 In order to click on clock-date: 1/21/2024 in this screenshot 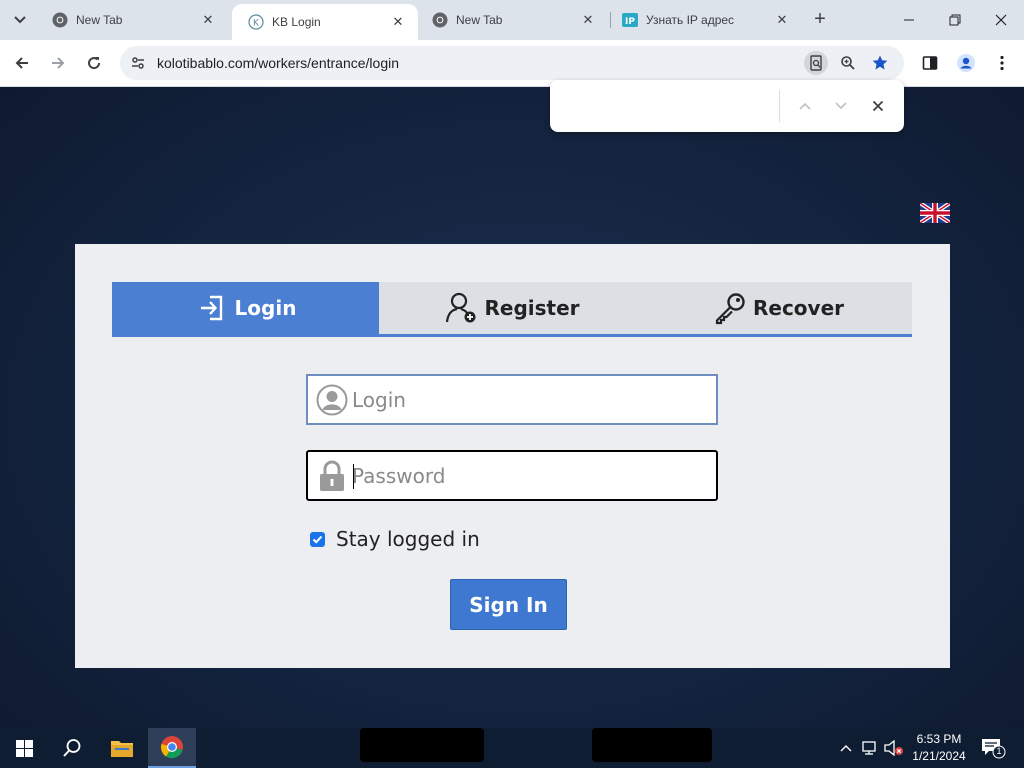, I will do `click(939, 756)`.